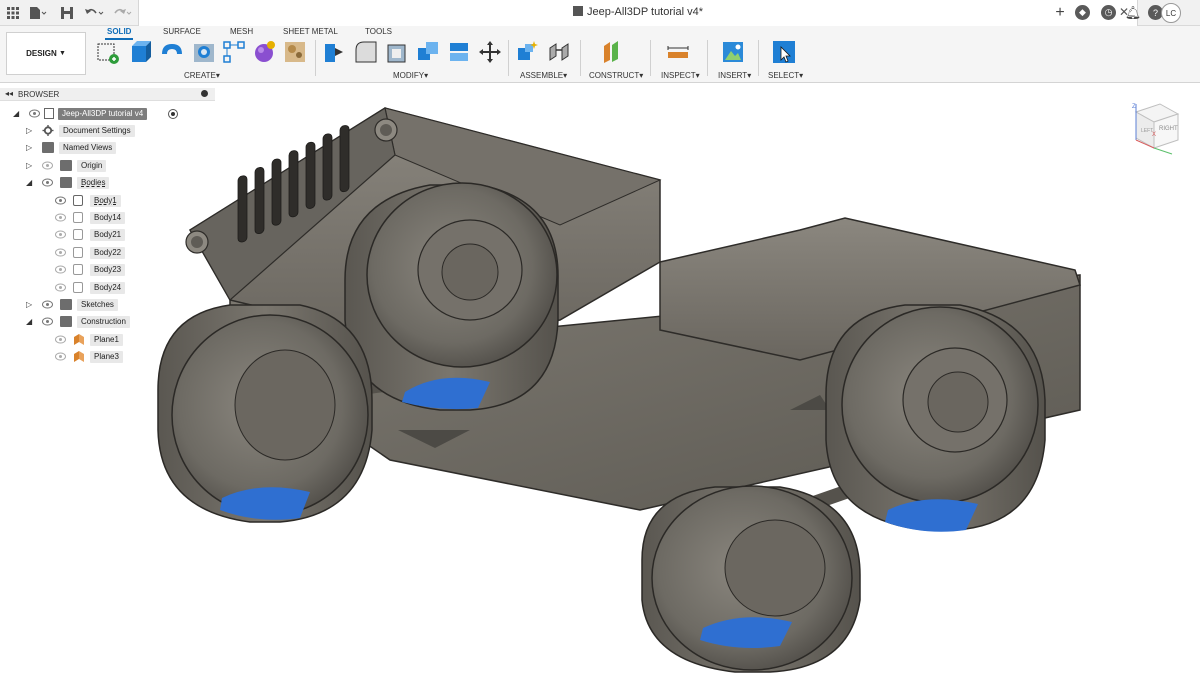 This screenshot has width=1200, height=675. I want to click on tree-item-body24: Body24, so click(107, 288).